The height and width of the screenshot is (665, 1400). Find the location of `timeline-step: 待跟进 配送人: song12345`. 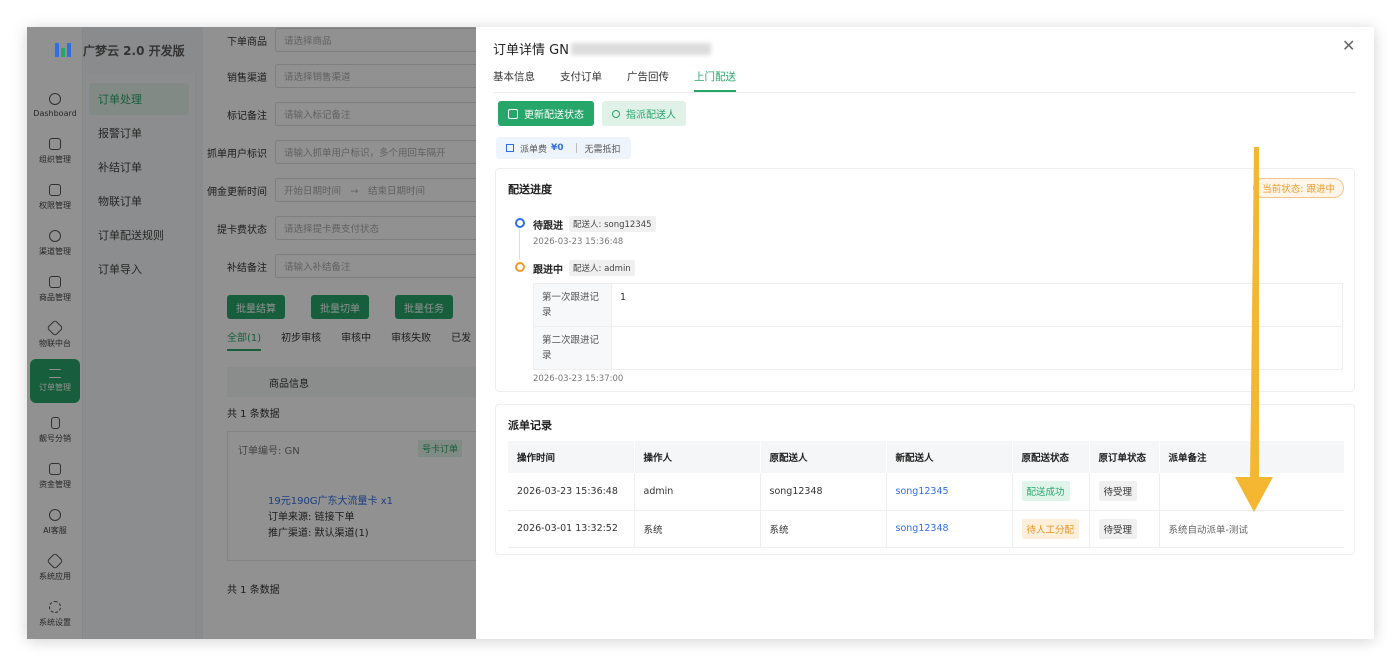

timeline-step: 待跟进 配送人: song12345 is located at coordinates (594, 224).